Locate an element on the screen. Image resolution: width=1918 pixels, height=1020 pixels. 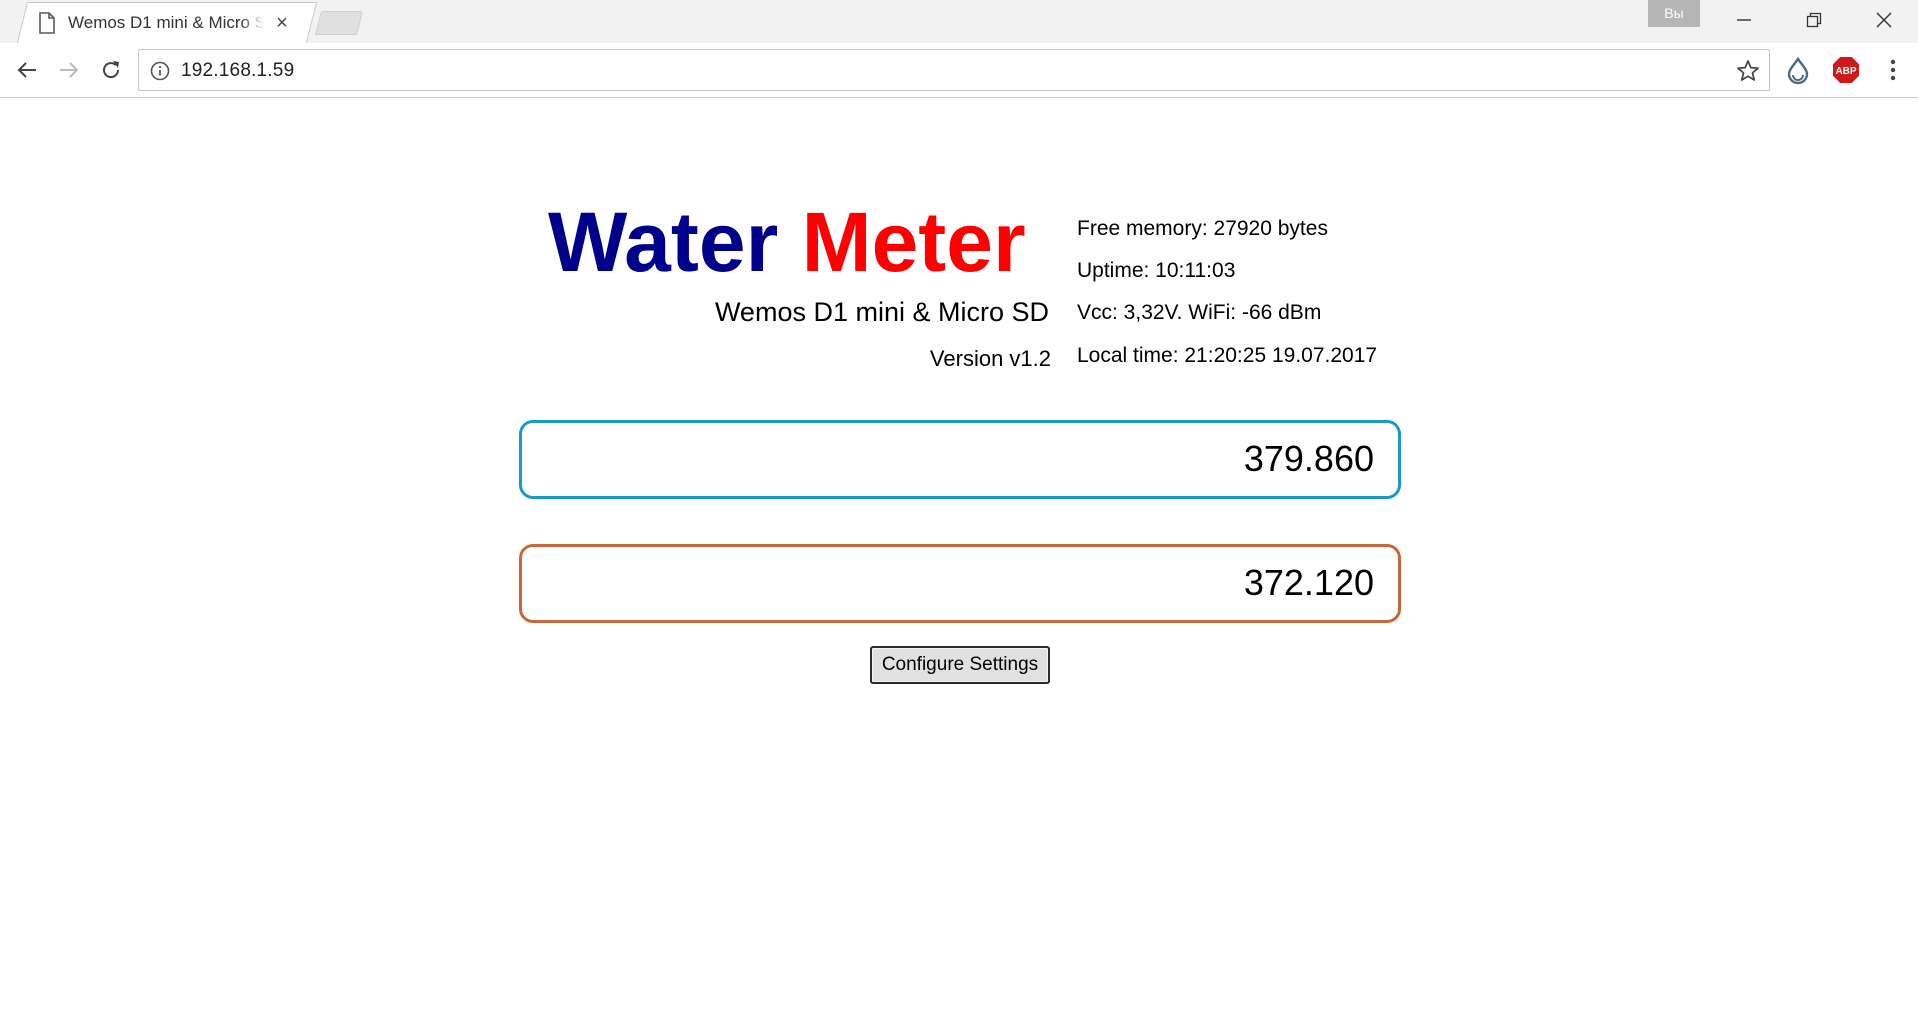
bookmark-star-icon is located at coordinates (1748, 71).